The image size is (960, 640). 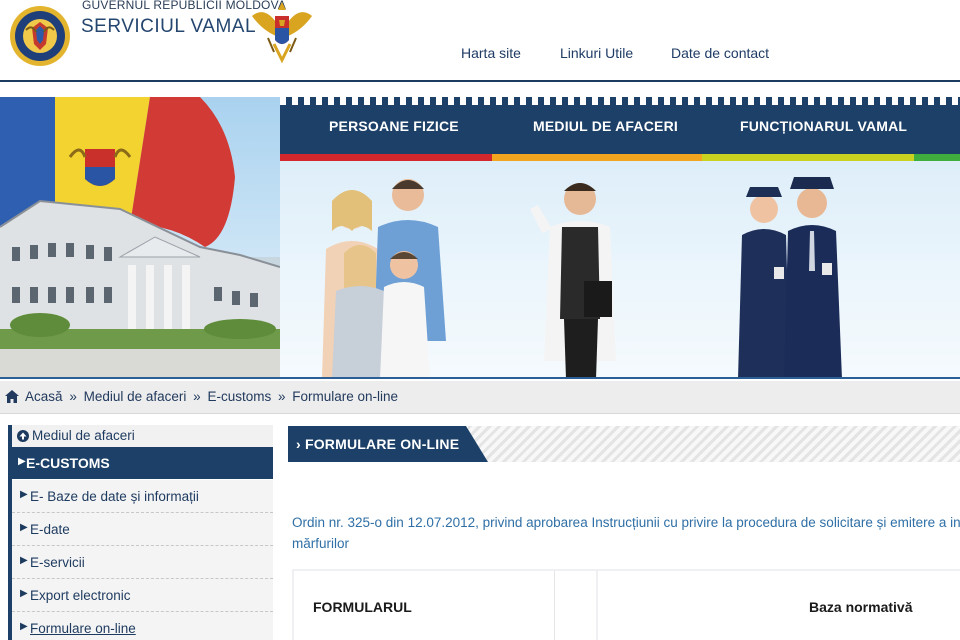 What do you see at coordinates (937, 157) in the screenshot?
I see `bar-green` at bounding box center [937, 157].